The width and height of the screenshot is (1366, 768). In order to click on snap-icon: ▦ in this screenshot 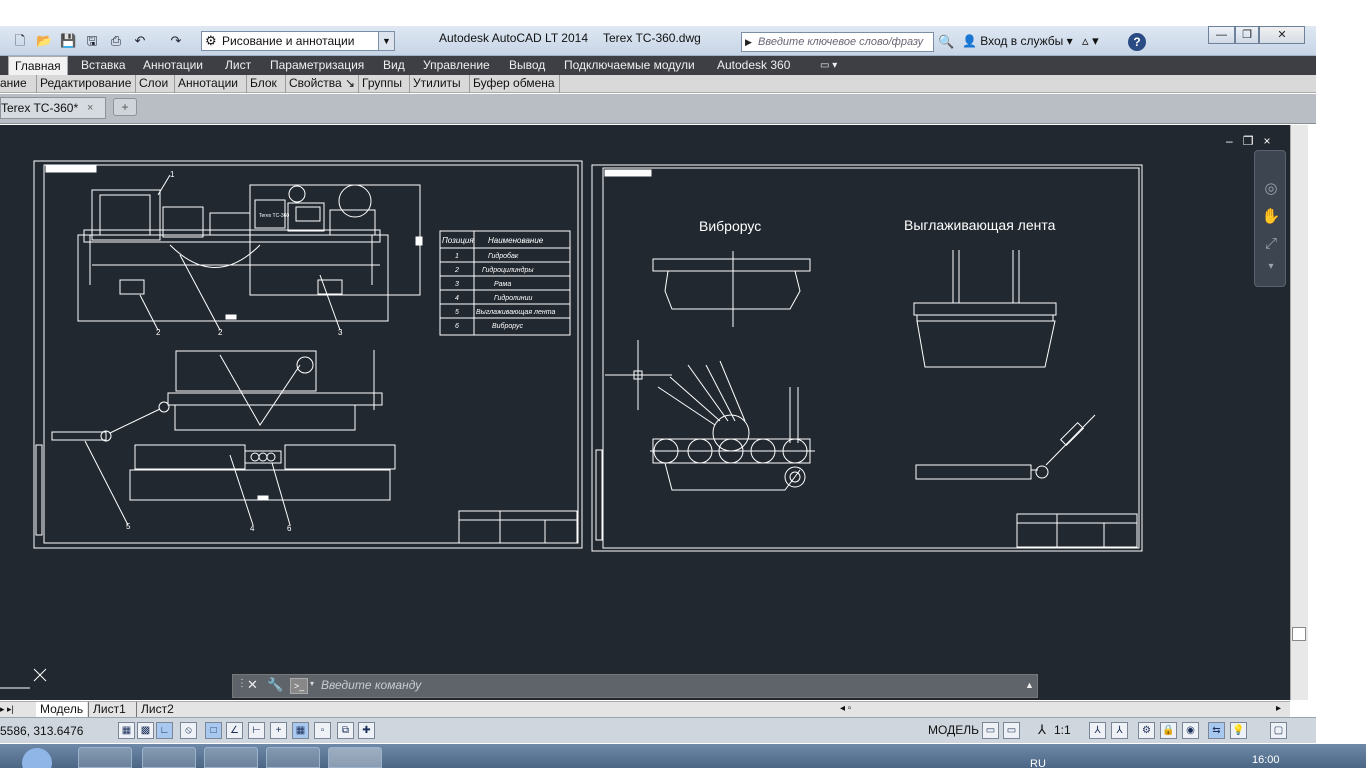, I will do `click(126, 730)`.